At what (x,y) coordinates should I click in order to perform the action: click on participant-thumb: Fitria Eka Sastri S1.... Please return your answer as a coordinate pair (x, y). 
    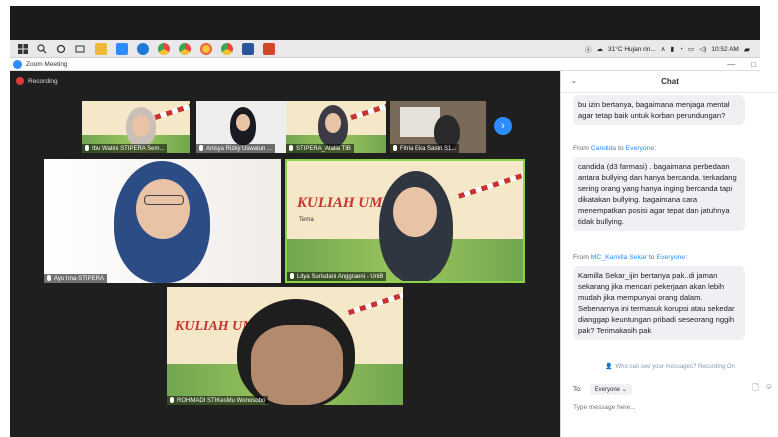
    Looking at the image, I should click on (438, 127).